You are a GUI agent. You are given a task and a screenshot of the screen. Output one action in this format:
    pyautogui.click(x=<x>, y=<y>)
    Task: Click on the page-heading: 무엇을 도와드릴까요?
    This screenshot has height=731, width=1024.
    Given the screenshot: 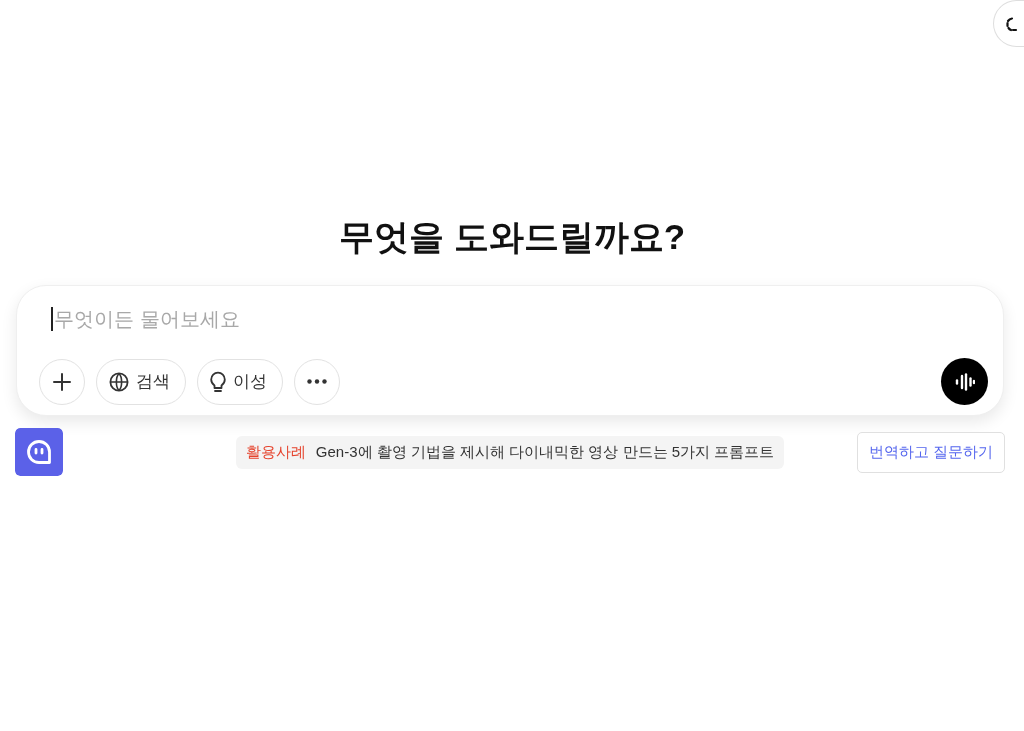 What is the action you would take?
    pyautogui.click(x=512, y=237)
    